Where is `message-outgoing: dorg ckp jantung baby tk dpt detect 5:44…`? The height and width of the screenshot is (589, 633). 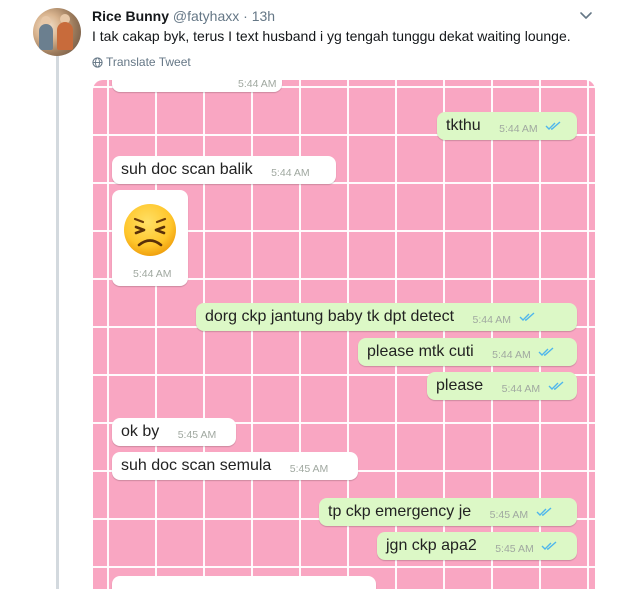
message-outgoing: dorg ckp jantung baby tk dpt detect 5:44… is located at coordinates (386, 317).